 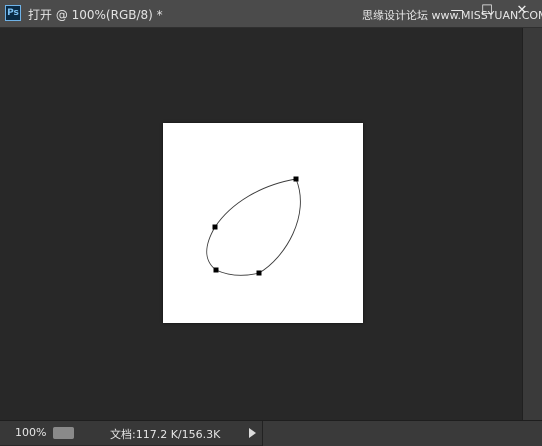 What do you see at coordinates (487, 11) in the screenshot?
I see `maximize-button: ☐` at bounding box center [487, 11].